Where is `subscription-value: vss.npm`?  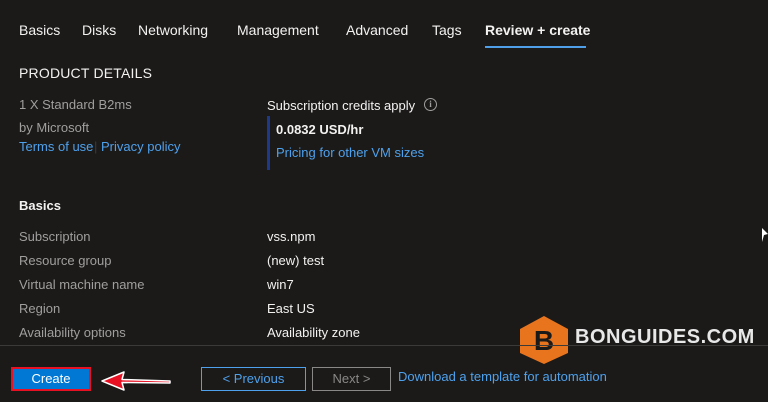 subscription-value: vss.npm is located at coordinates (291, 236).